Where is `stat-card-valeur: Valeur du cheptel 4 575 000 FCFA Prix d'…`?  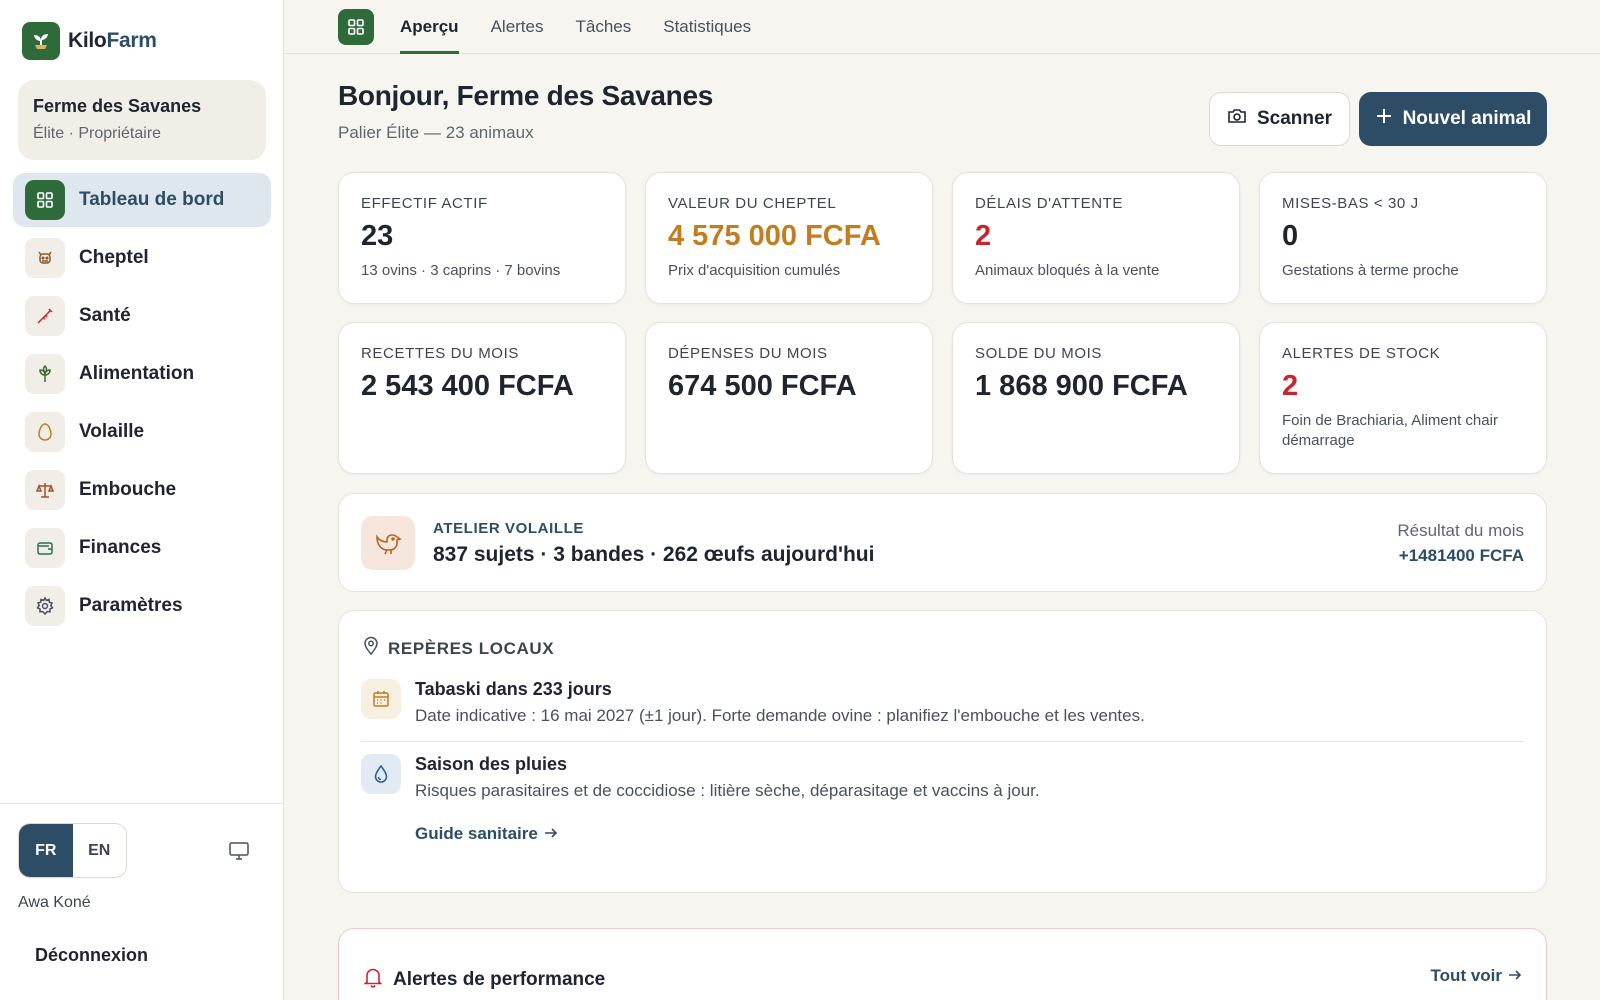 stat-card-valeur: Valeur du cheptel 4 575 000 FCFA Prix d'… is located at coordinates (789, 238).